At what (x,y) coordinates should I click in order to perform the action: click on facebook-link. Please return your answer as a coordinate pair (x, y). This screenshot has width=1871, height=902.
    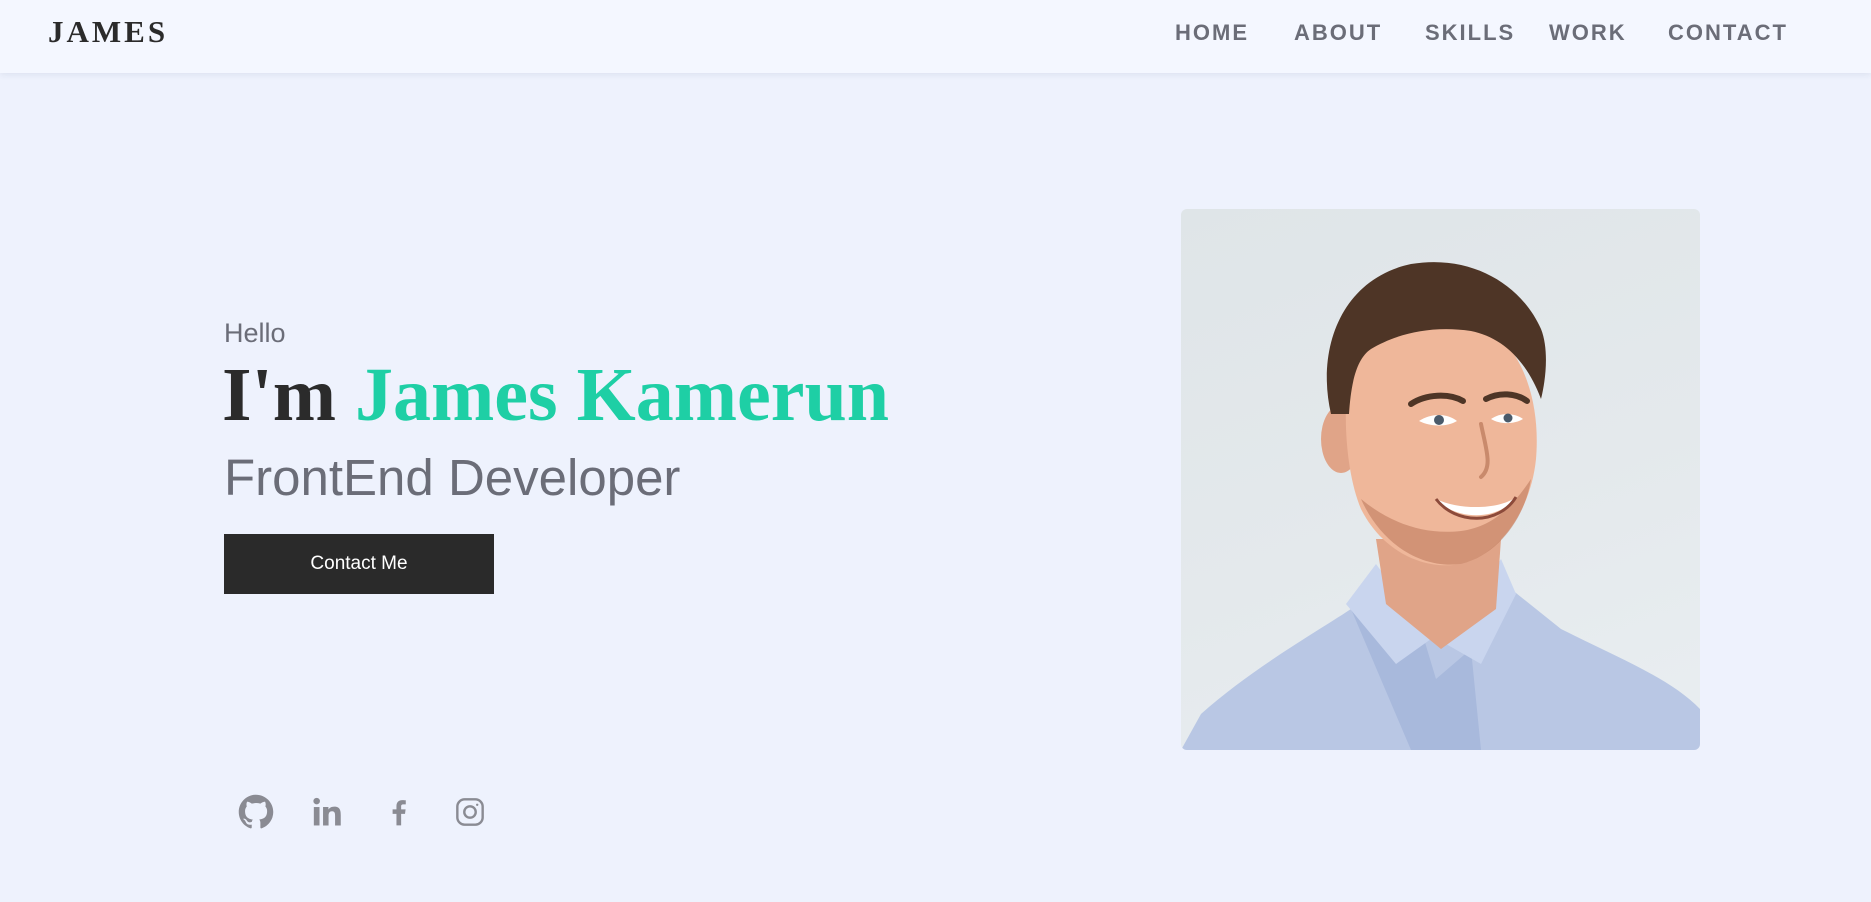
    Looking at the image, I should click on (399, 812).